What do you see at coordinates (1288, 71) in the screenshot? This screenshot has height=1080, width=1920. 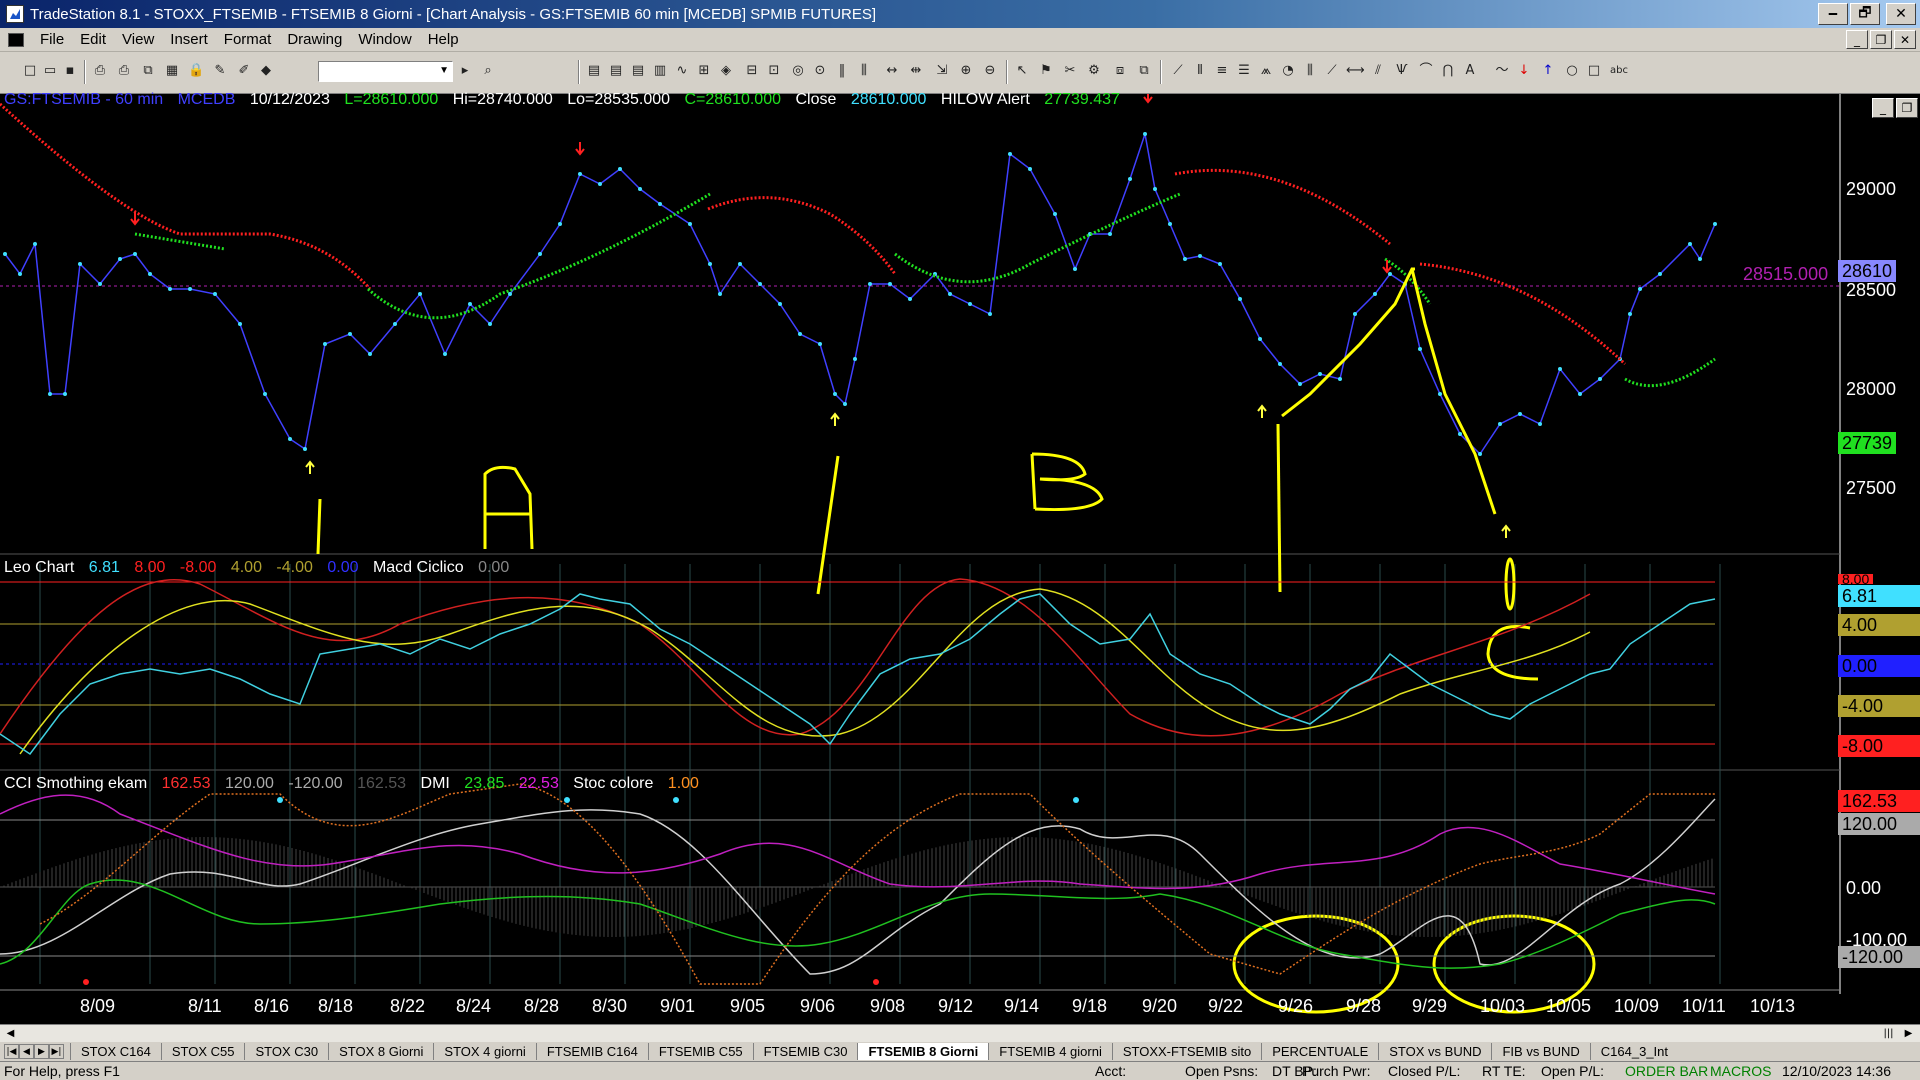 I see `gann-icon: ◔` at bounding box center [1288, 71].